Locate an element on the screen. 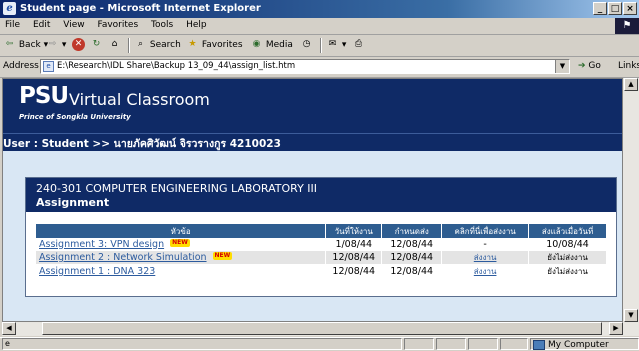  stop-button: ✕ is located at coordinates (78, 45).